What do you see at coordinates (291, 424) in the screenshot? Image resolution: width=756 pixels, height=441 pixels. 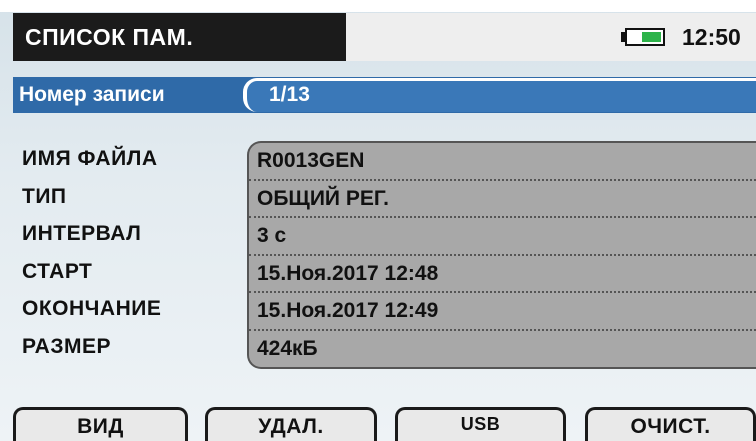 I see `delete-button: УДАЛ.` at bounding box center [291, 424].